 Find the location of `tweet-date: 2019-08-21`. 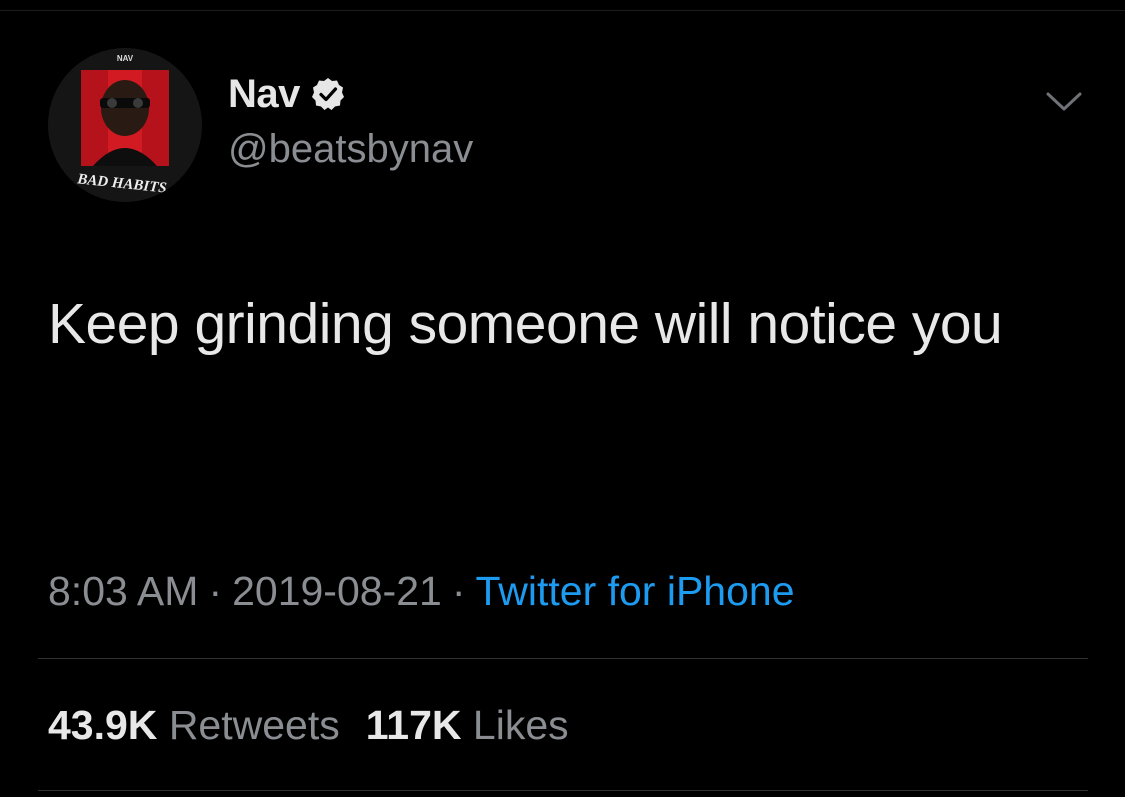

tweet-date: 2019-08-21 is located at coordinates (337, 591).